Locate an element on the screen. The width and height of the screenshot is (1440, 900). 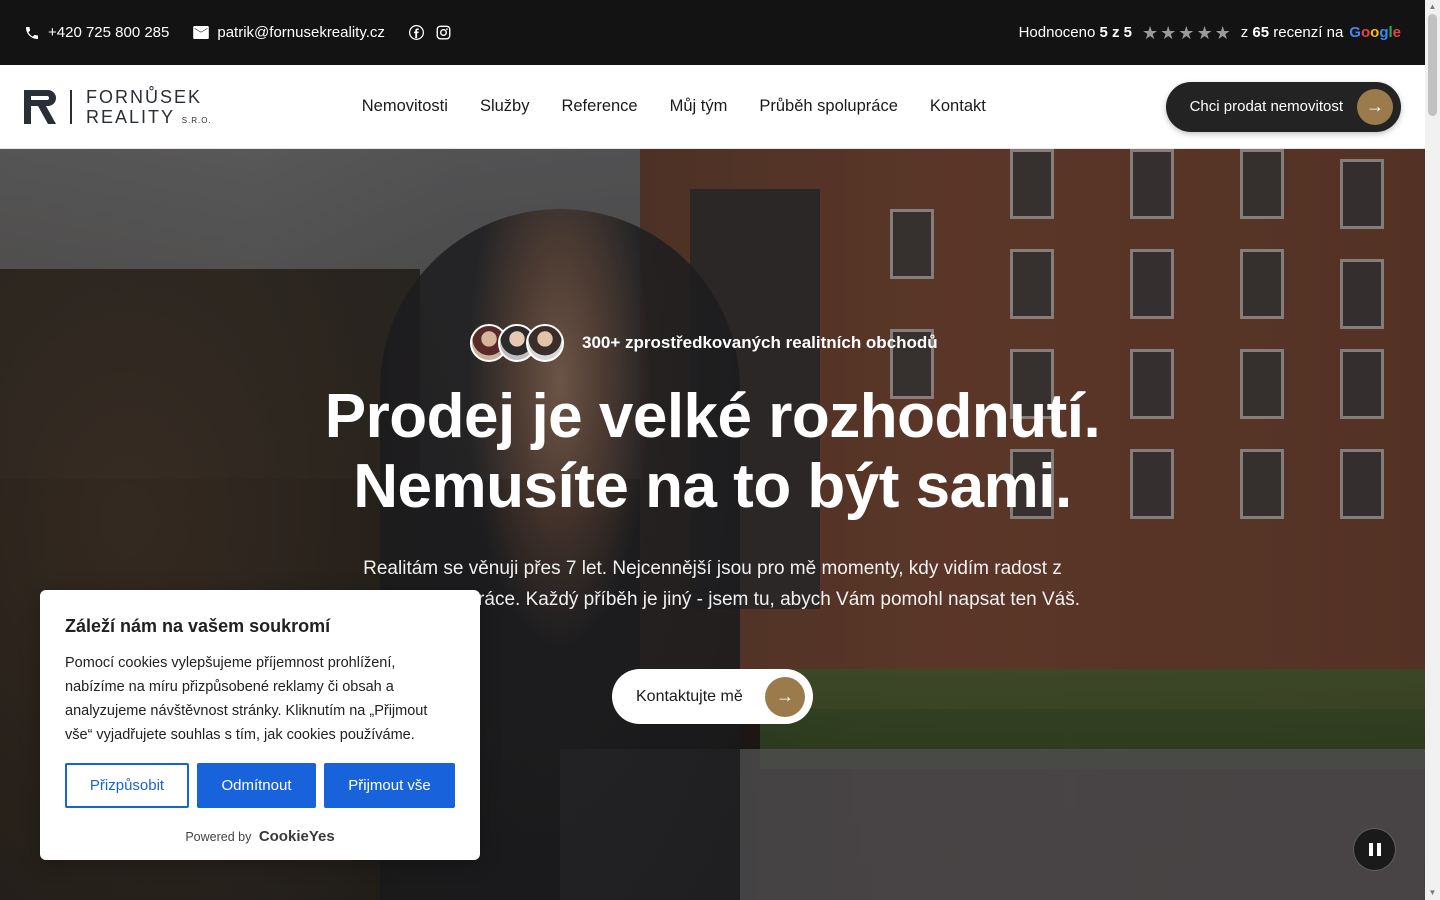
cookie-reject-button: Odmítnout is located at coordinates (256, 785).